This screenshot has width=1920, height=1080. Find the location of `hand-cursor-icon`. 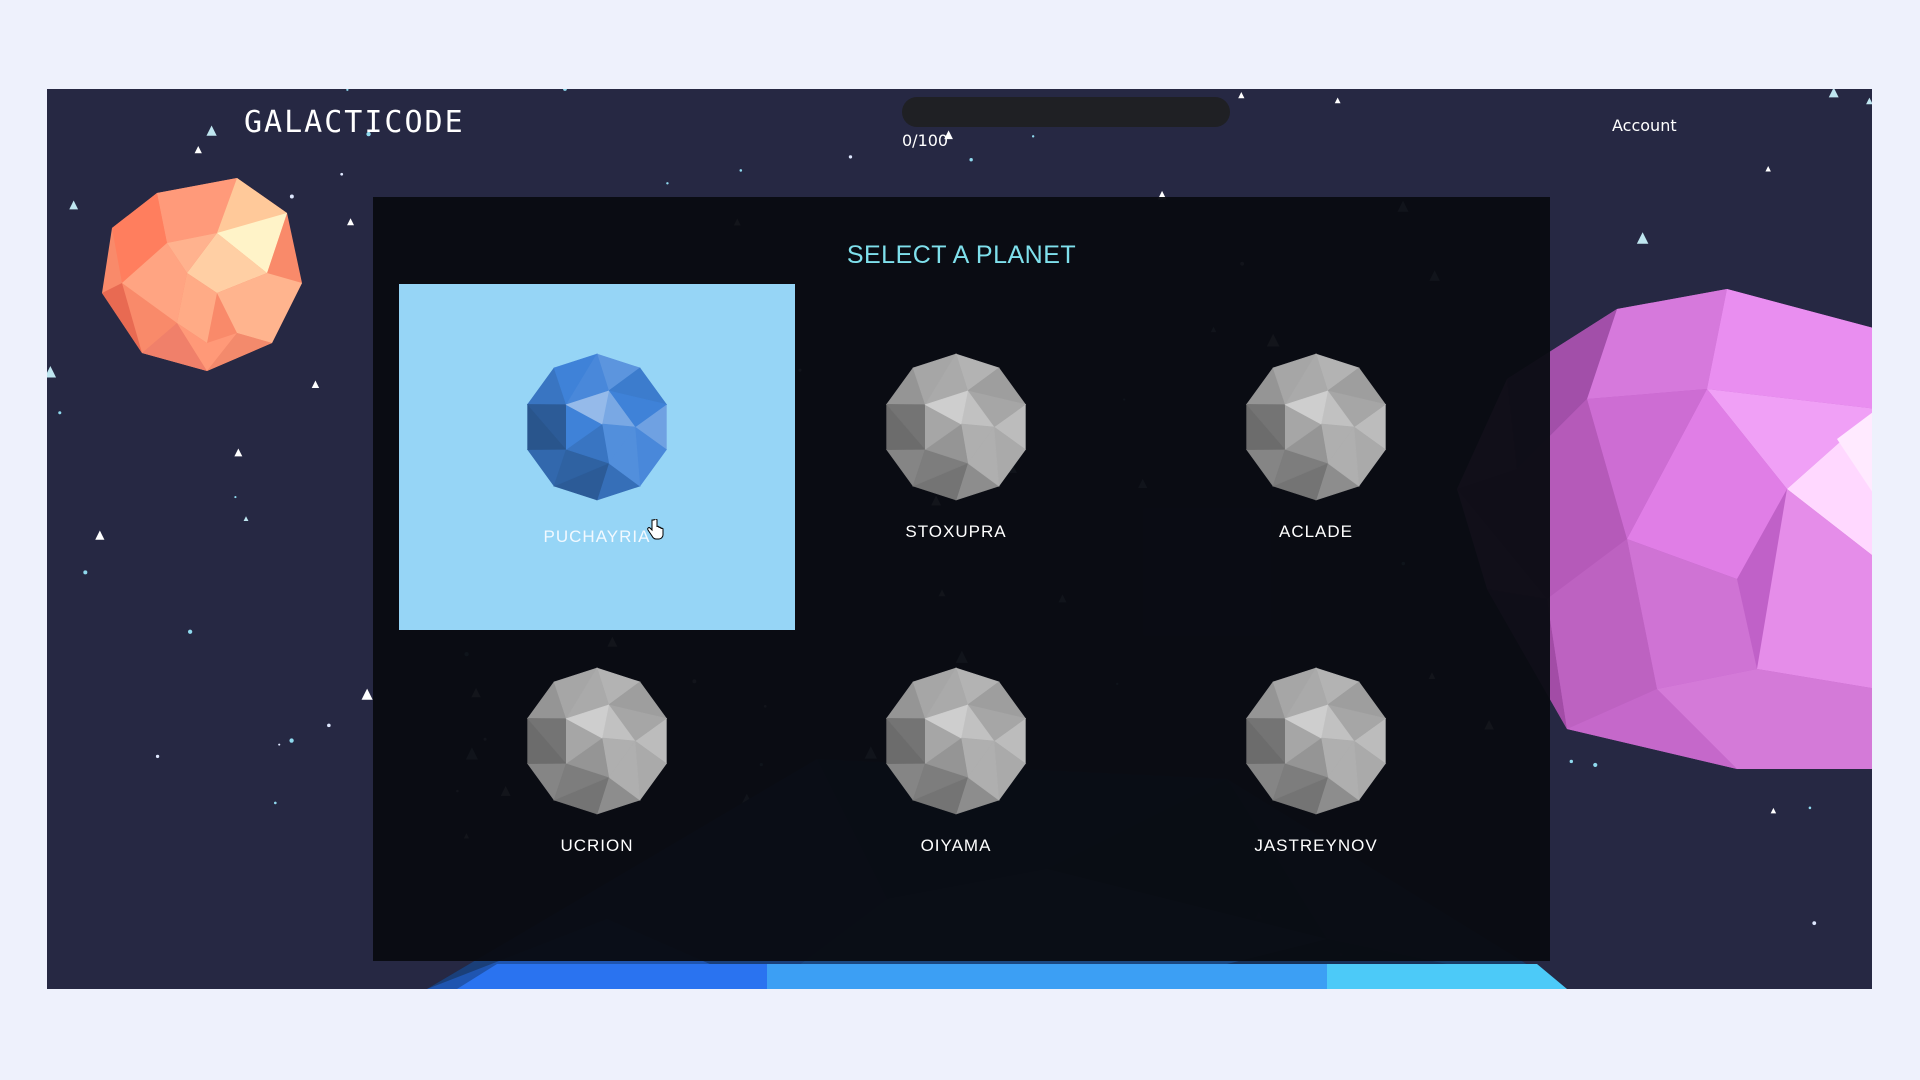

hand-cursor-icon is located at coordinates (655, 529).